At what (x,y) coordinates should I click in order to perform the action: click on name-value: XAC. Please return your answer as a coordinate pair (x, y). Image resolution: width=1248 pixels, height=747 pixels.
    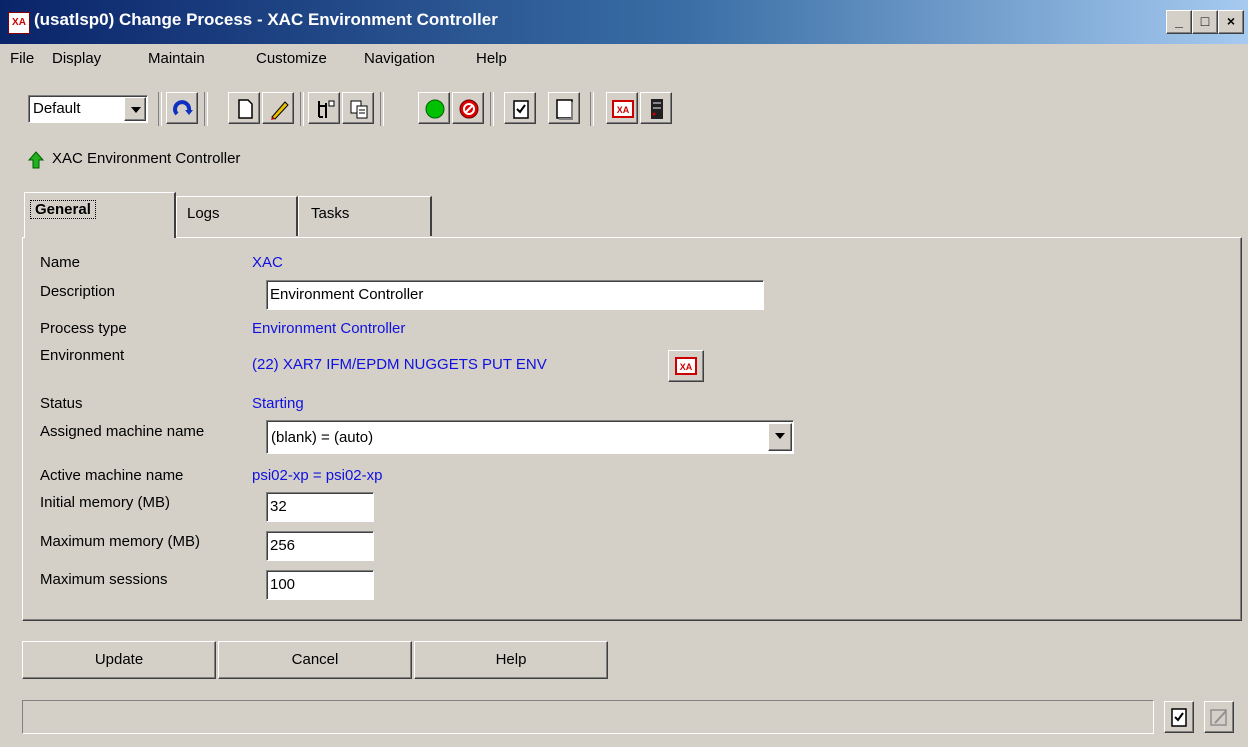
    Looking at the image, I should click on (267, 262).